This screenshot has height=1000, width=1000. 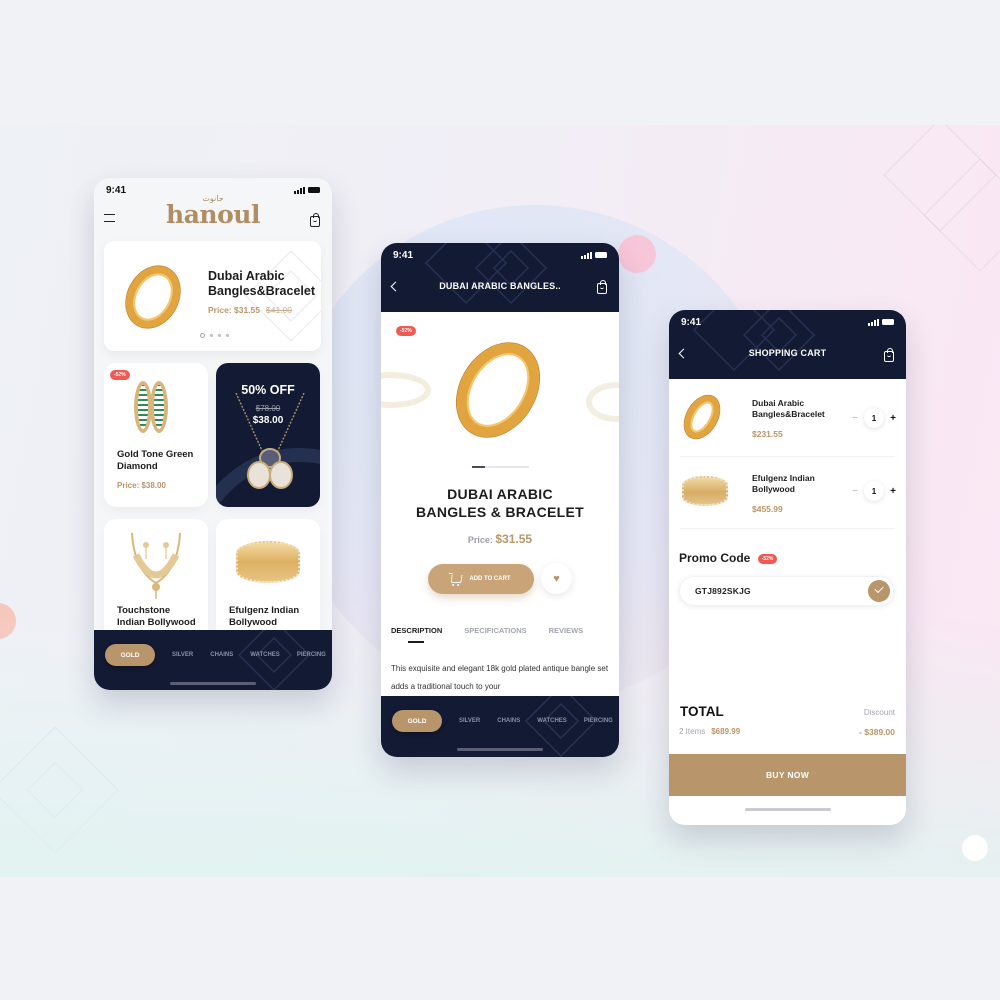 What do you see at coordinates (877, 732) in the screenshot?
I see `discount-value: - $389.00` at bounding box center [877, 732].